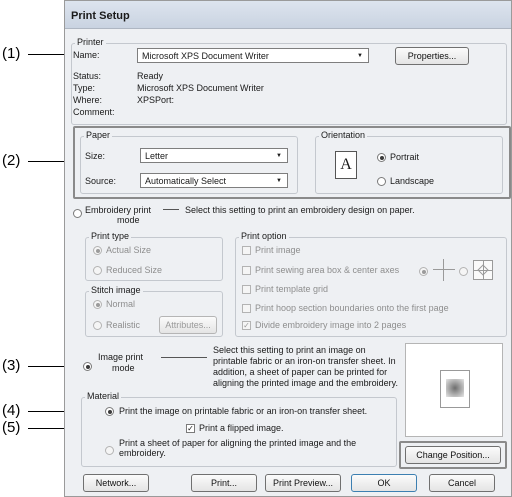  What do you see at coordinates (384, 483) in the screenshot?
I see `ok-button: OK` at bounding box center [384, 483].